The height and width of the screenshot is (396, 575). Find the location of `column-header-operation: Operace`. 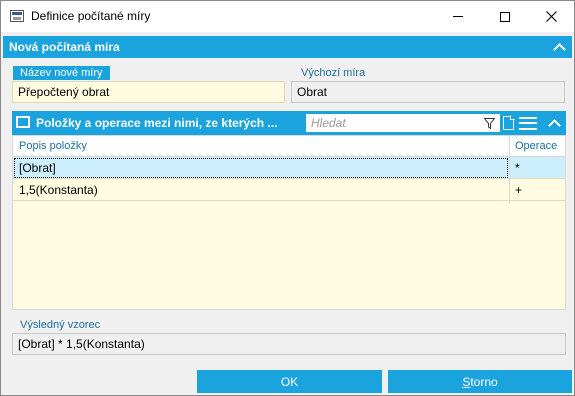

column-header-operation: Operace is located at coordinates (536, 146).